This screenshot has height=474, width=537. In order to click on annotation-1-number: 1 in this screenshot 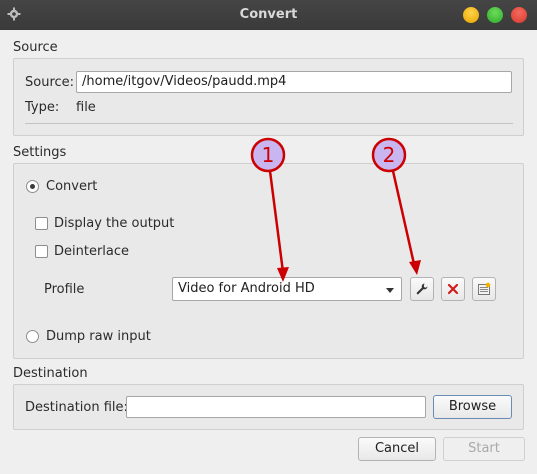, I will do `click(268, 155)`.